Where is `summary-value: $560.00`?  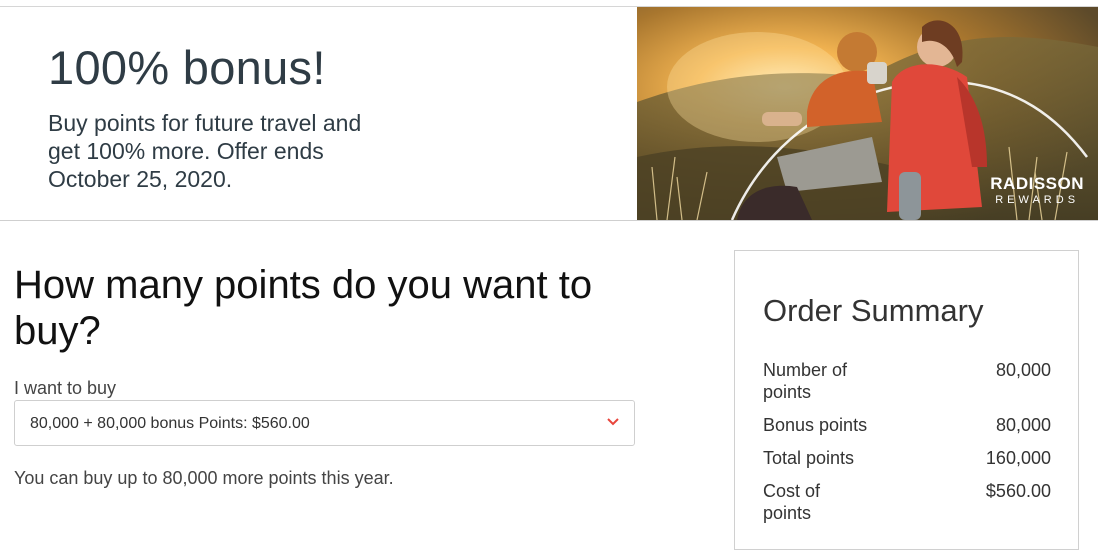
summary-value: $560.00 is located at coordinates (1018, 491).